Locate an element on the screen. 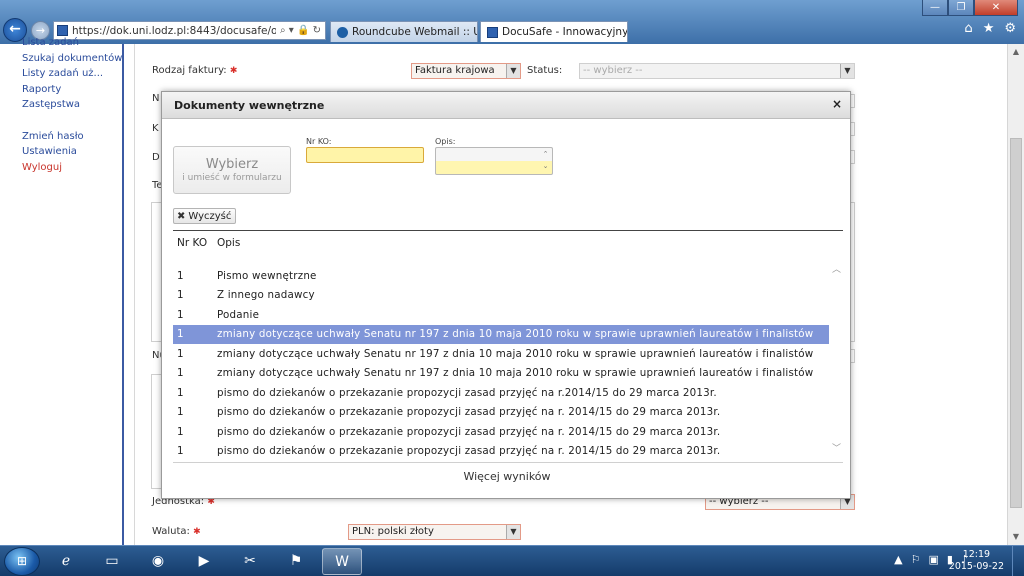 Image resolution: width=1024 pixels, height=576 pixels. media-player-taskbar-icon: ▶ is located at coordinates (204, 561).